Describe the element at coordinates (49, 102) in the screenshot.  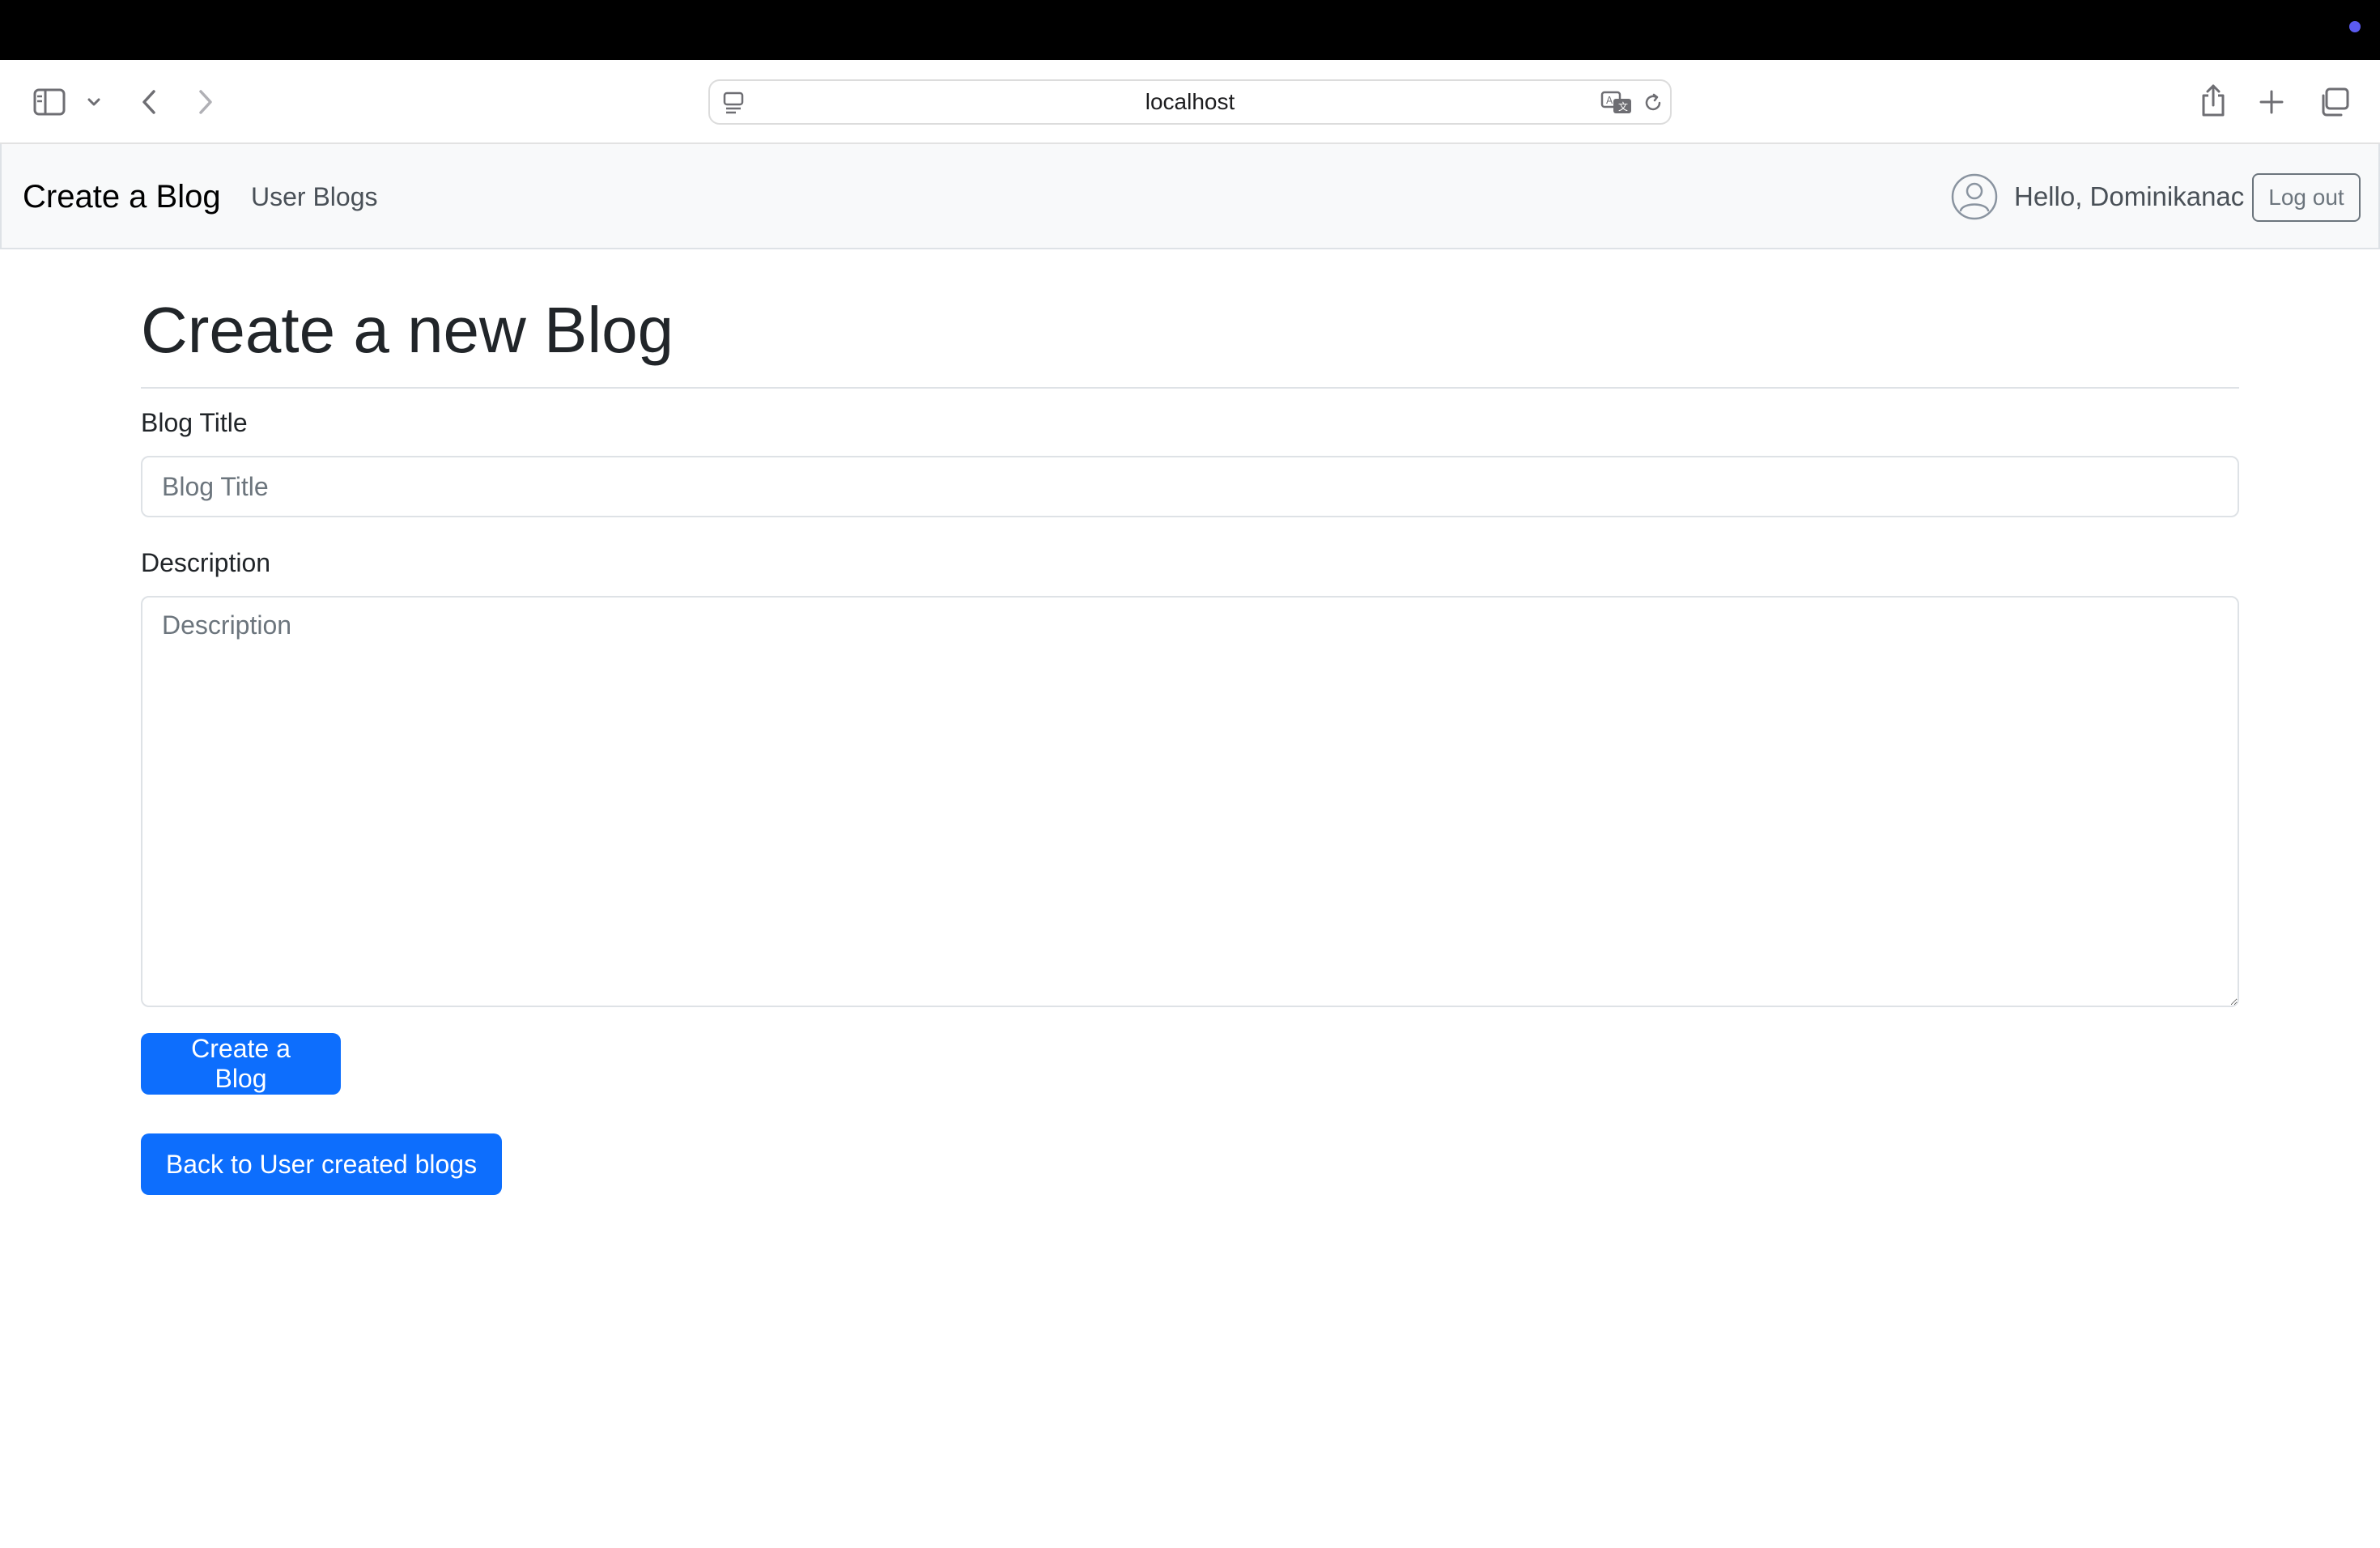
I see `sidebar-icon` at that location.